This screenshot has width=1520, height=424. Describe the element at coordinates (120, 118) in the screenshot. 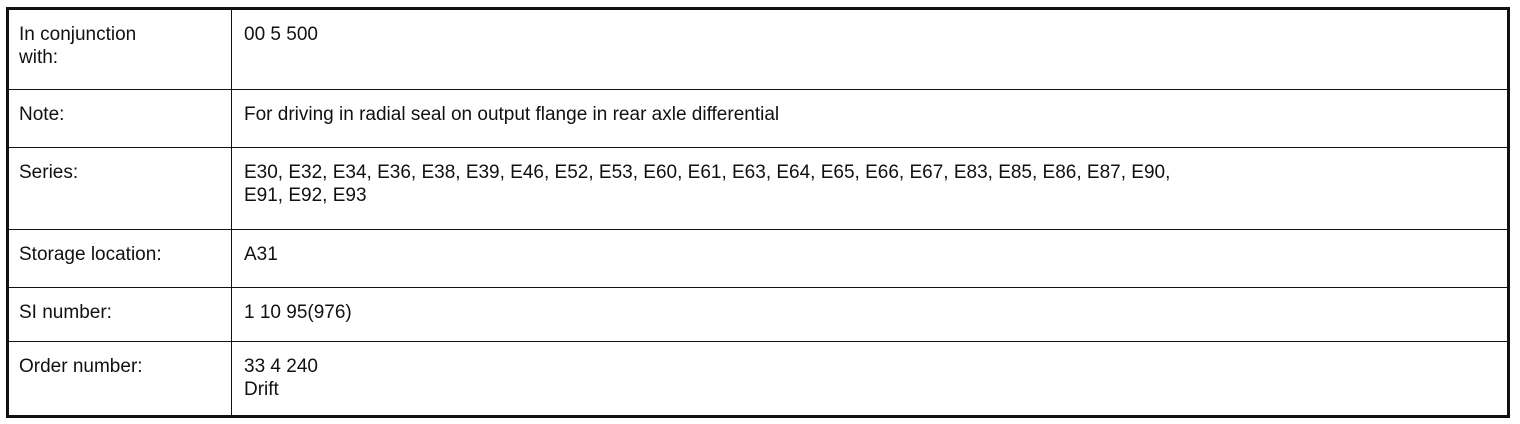

I see `row-label-note: Note:` at that location.